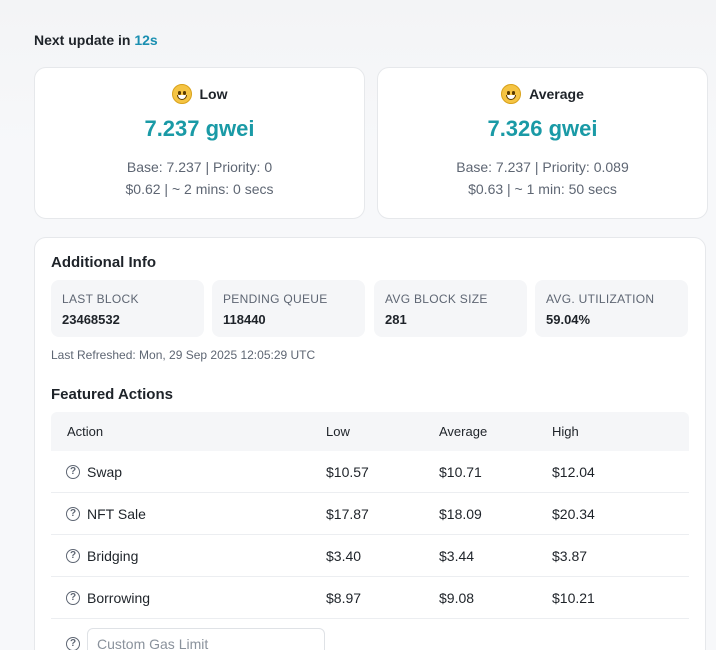 The width and height of the screenshot is (716, 650). I want to click on custom-gas-limit-input, so click(206, 639).